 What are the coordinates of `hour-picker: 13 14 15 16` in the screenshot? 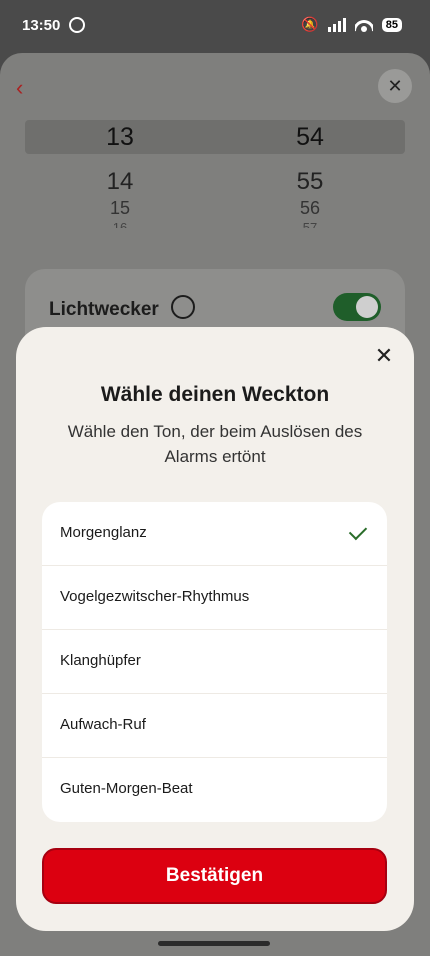 It's located at (120, 174).